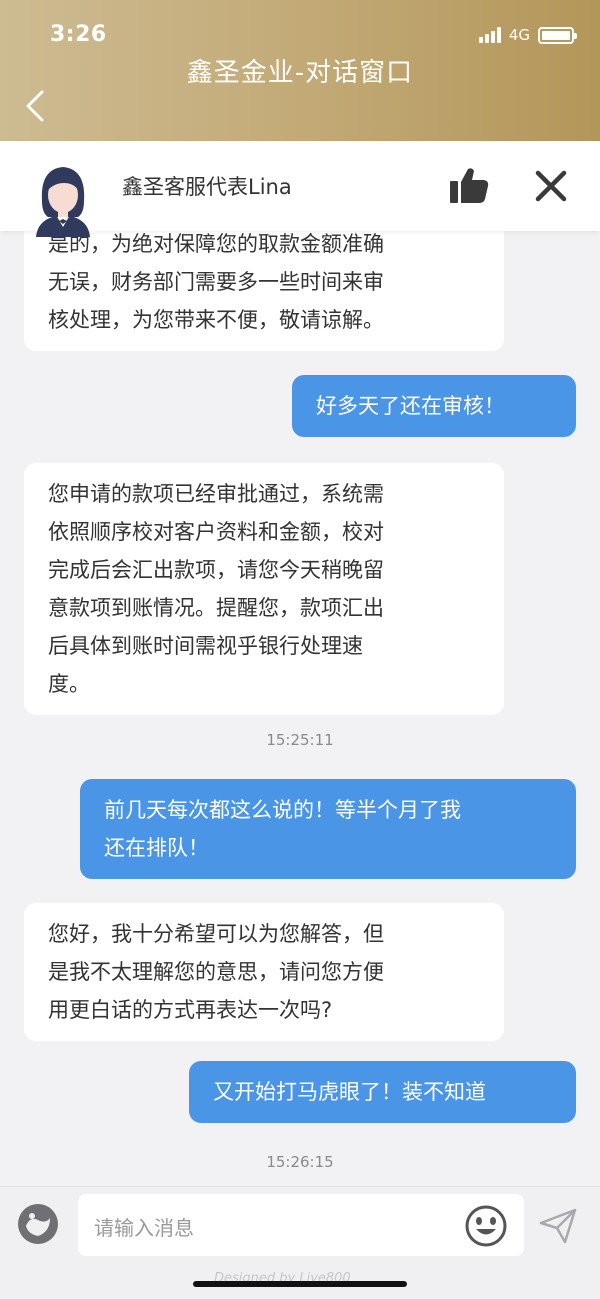  I want to click on message-line: 还在排队！, so click(156, 848).